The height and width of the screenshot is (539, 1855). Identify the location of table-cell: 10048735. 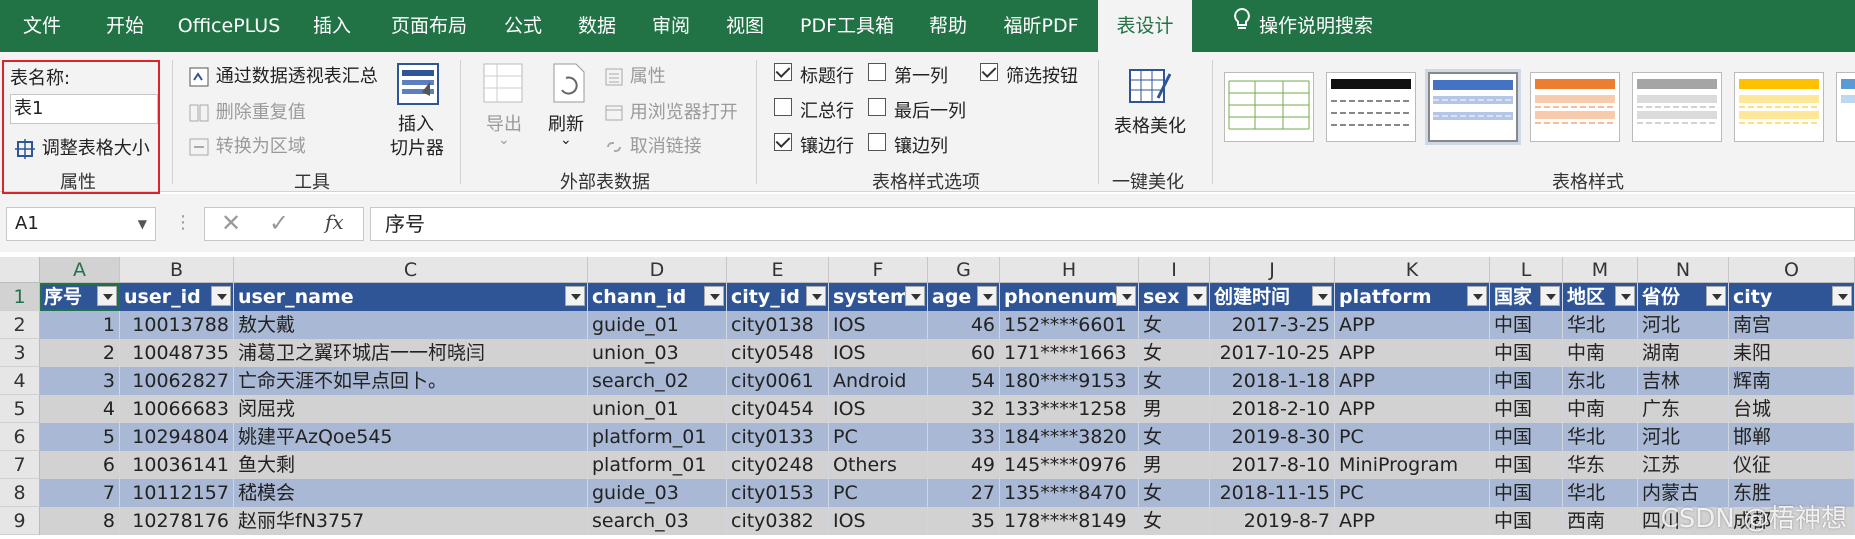
(177, 353).